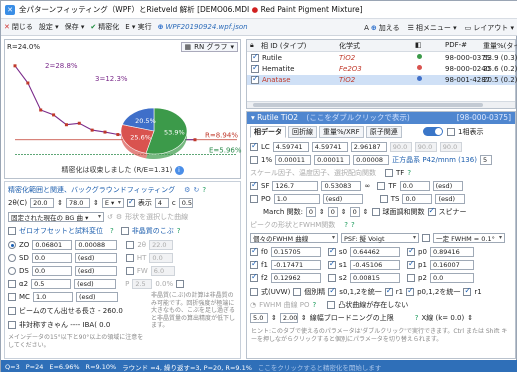  What do you see at coordinates (375, 211) in the screenshot?
I see `spherical-checkbox` at bounding box center [375, 211].